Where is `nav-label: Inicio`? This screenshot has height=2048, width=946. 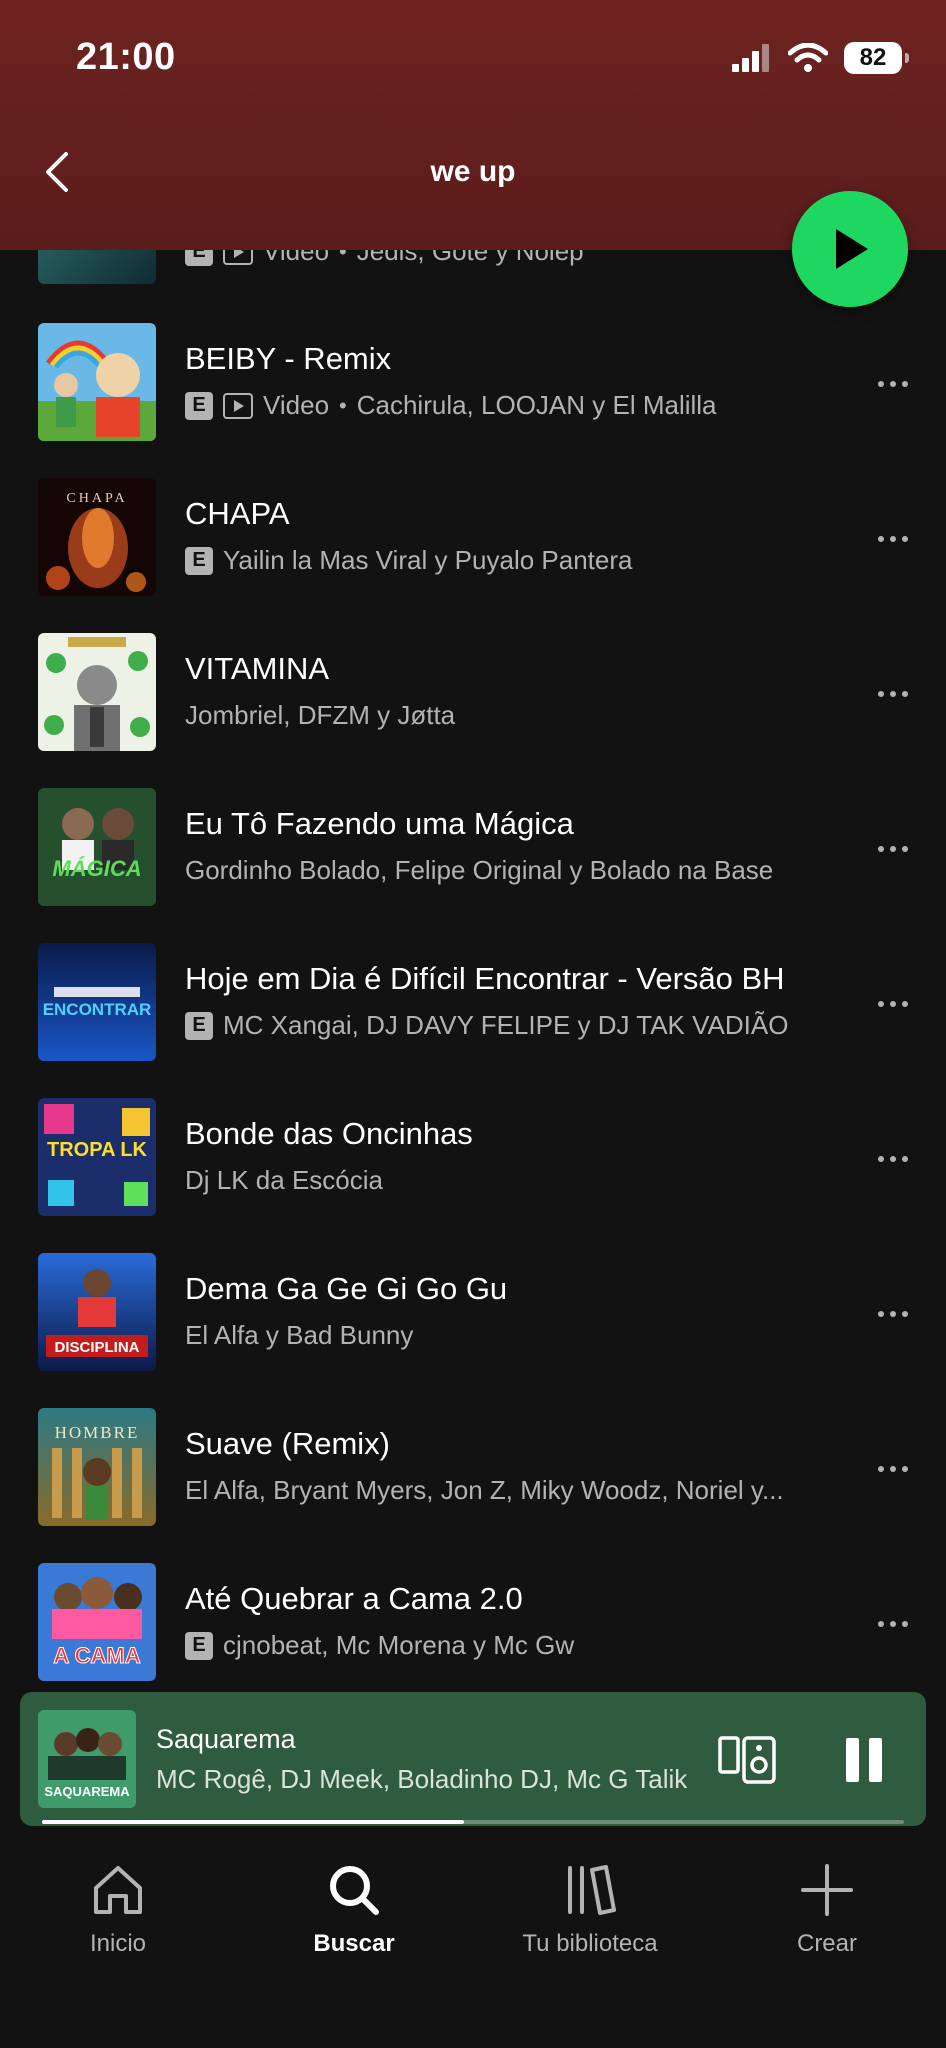
nav-label: Inicio is located at coordinates (118, 1943).